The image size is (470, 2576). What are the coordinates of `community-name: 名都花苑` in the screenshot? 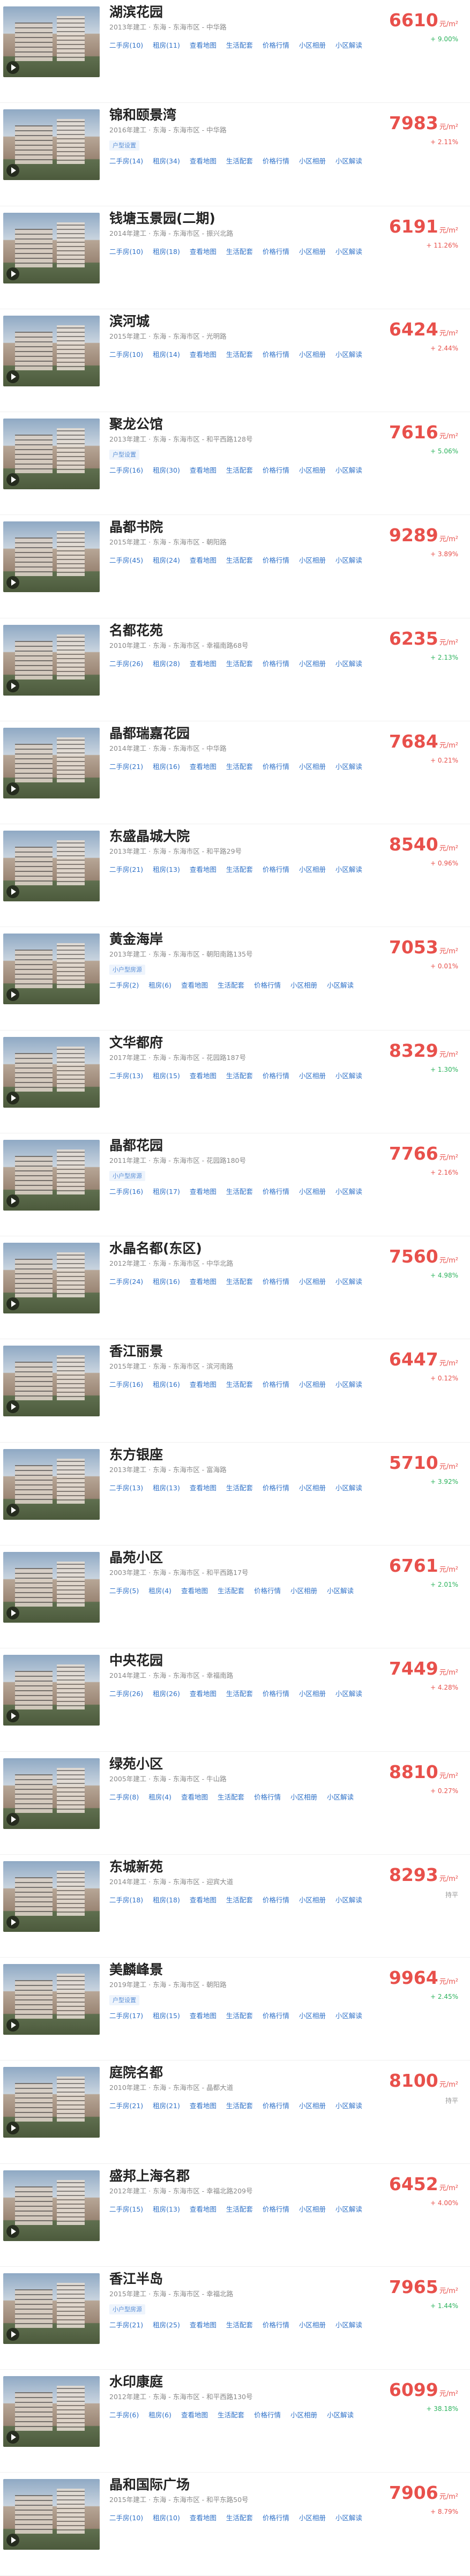 It's located at (136, 631).